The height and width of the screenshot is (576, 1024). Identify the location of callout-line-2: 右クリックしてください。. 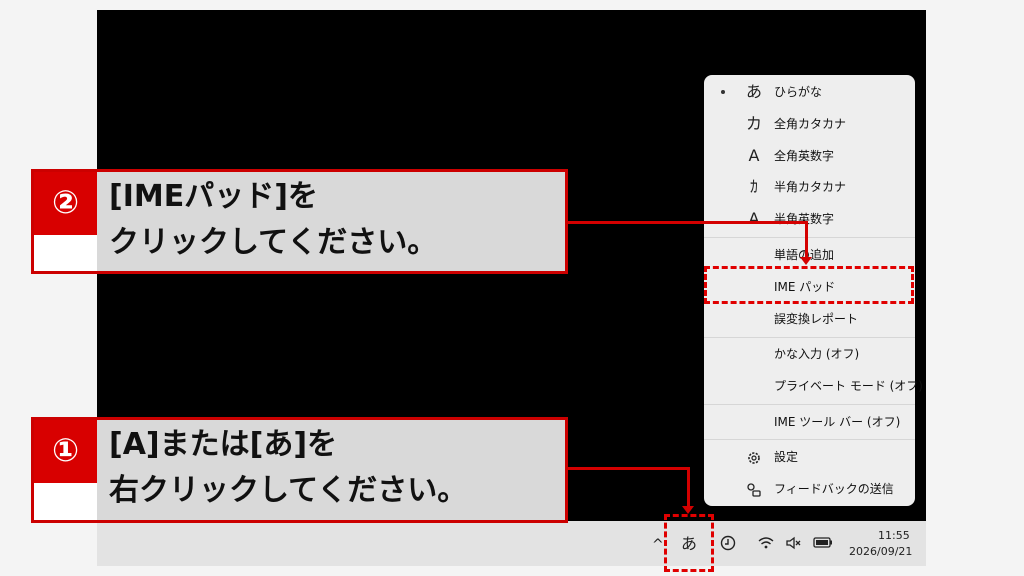
(288, 490).